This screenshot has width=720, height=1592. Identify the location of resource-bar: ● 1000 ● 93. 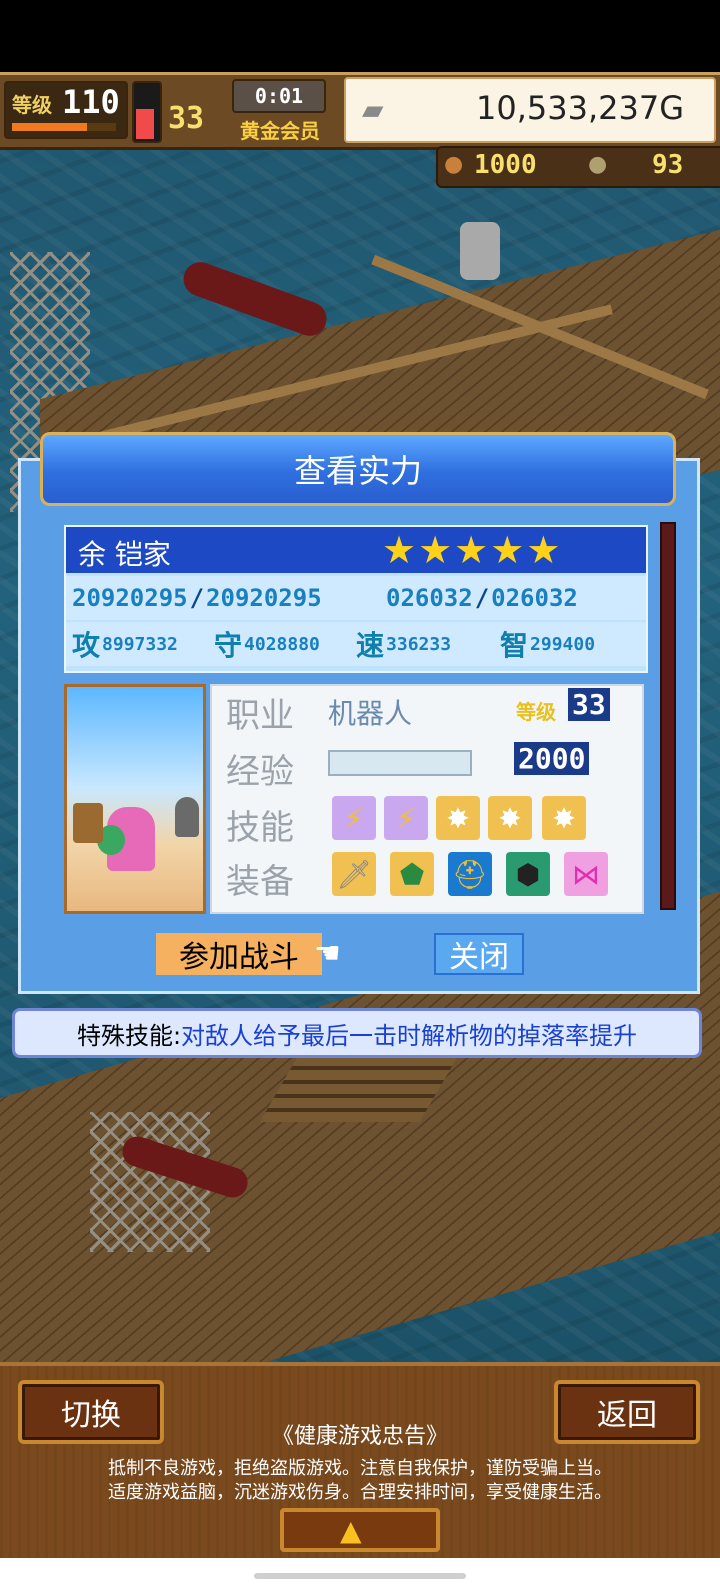
(578, 167).